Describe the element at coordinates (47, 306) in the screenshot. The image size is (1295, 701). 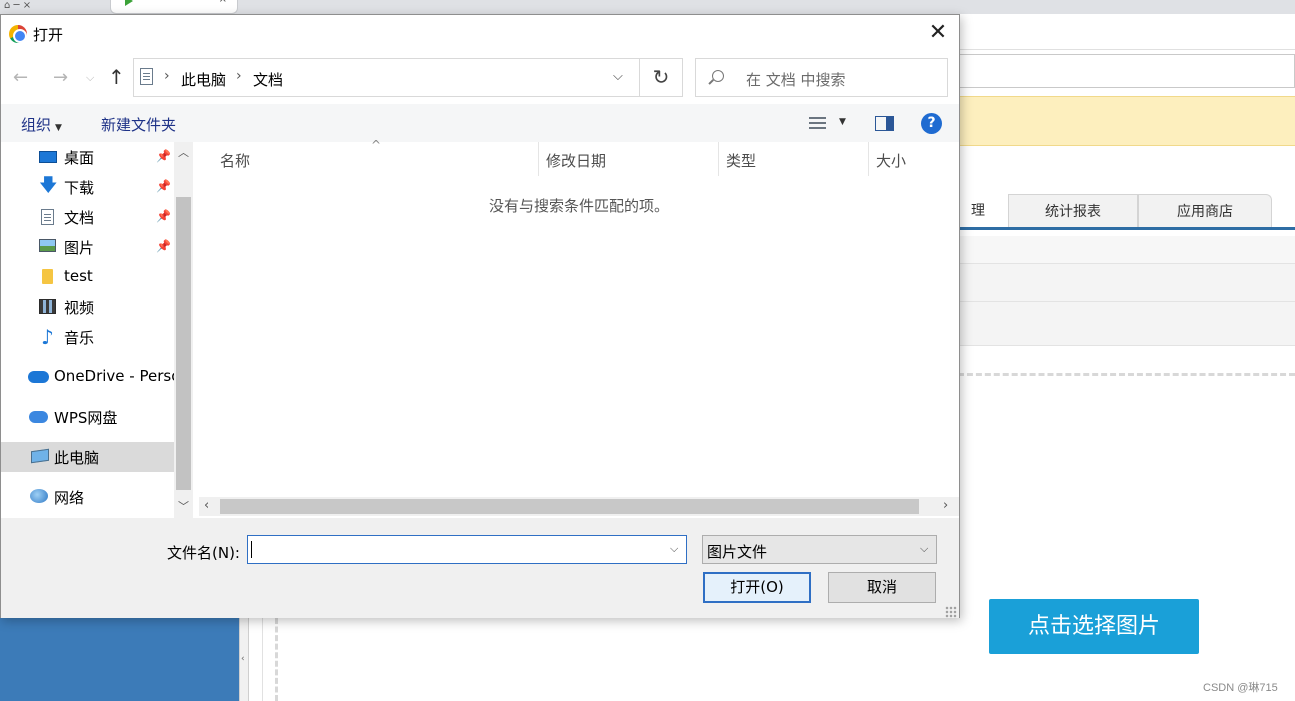
I see `video-icon` at that location.